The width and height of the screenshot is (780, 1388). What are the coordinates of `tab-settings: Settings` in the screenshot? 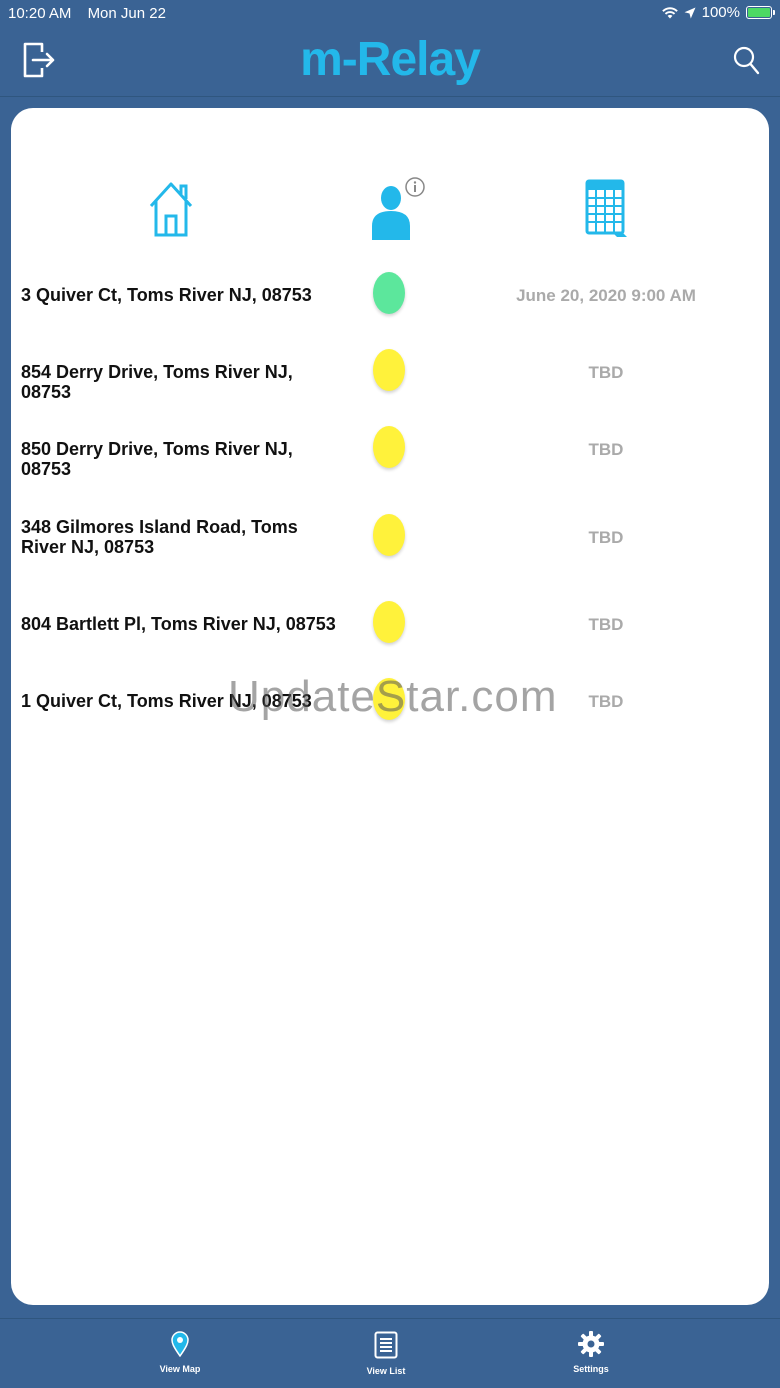 It's located at (591, 1352).